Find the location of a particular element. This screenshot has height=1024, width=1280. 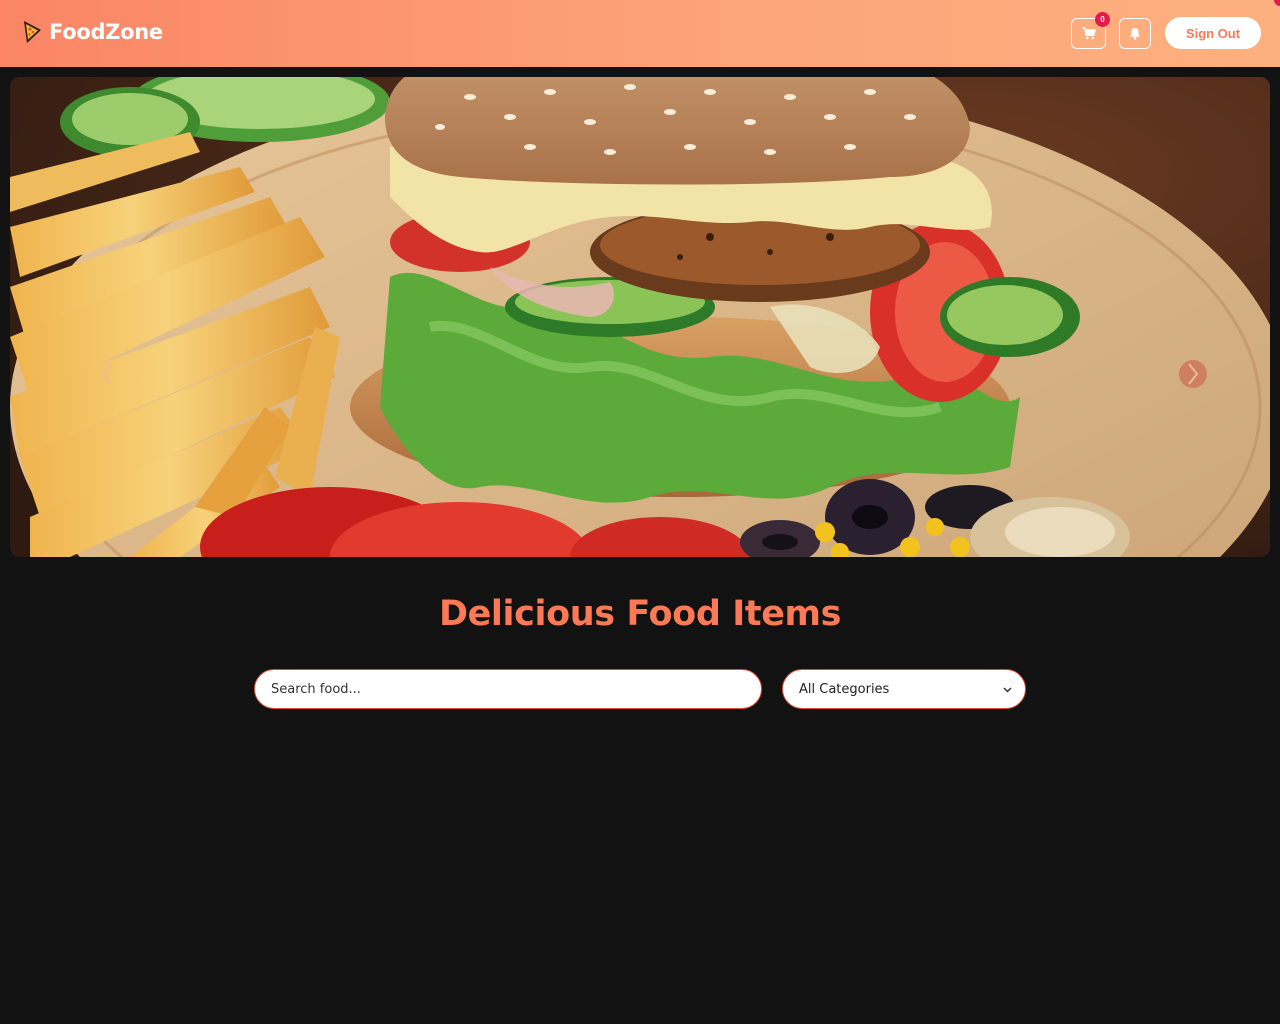

brand-logo: FoodZone is located at coordinates (92, 32).